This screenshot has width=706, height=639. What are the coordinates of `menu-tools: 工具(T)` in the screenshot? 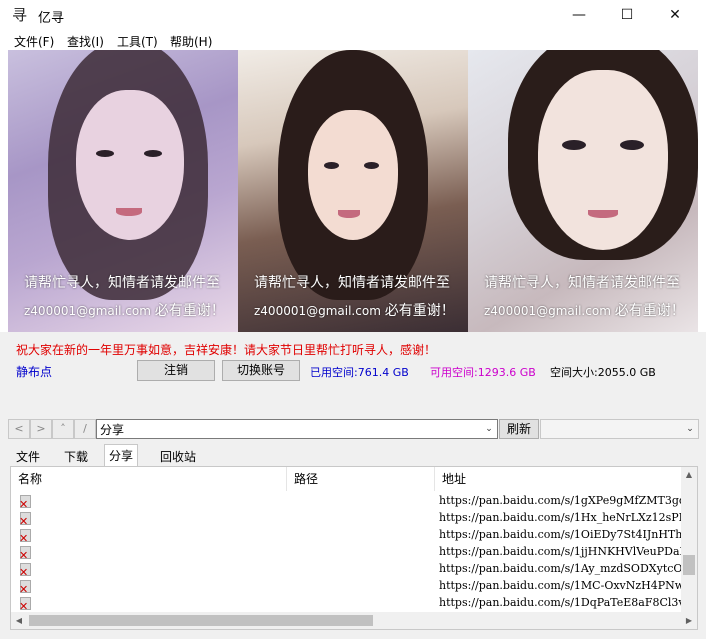 It's located at (137, 41).